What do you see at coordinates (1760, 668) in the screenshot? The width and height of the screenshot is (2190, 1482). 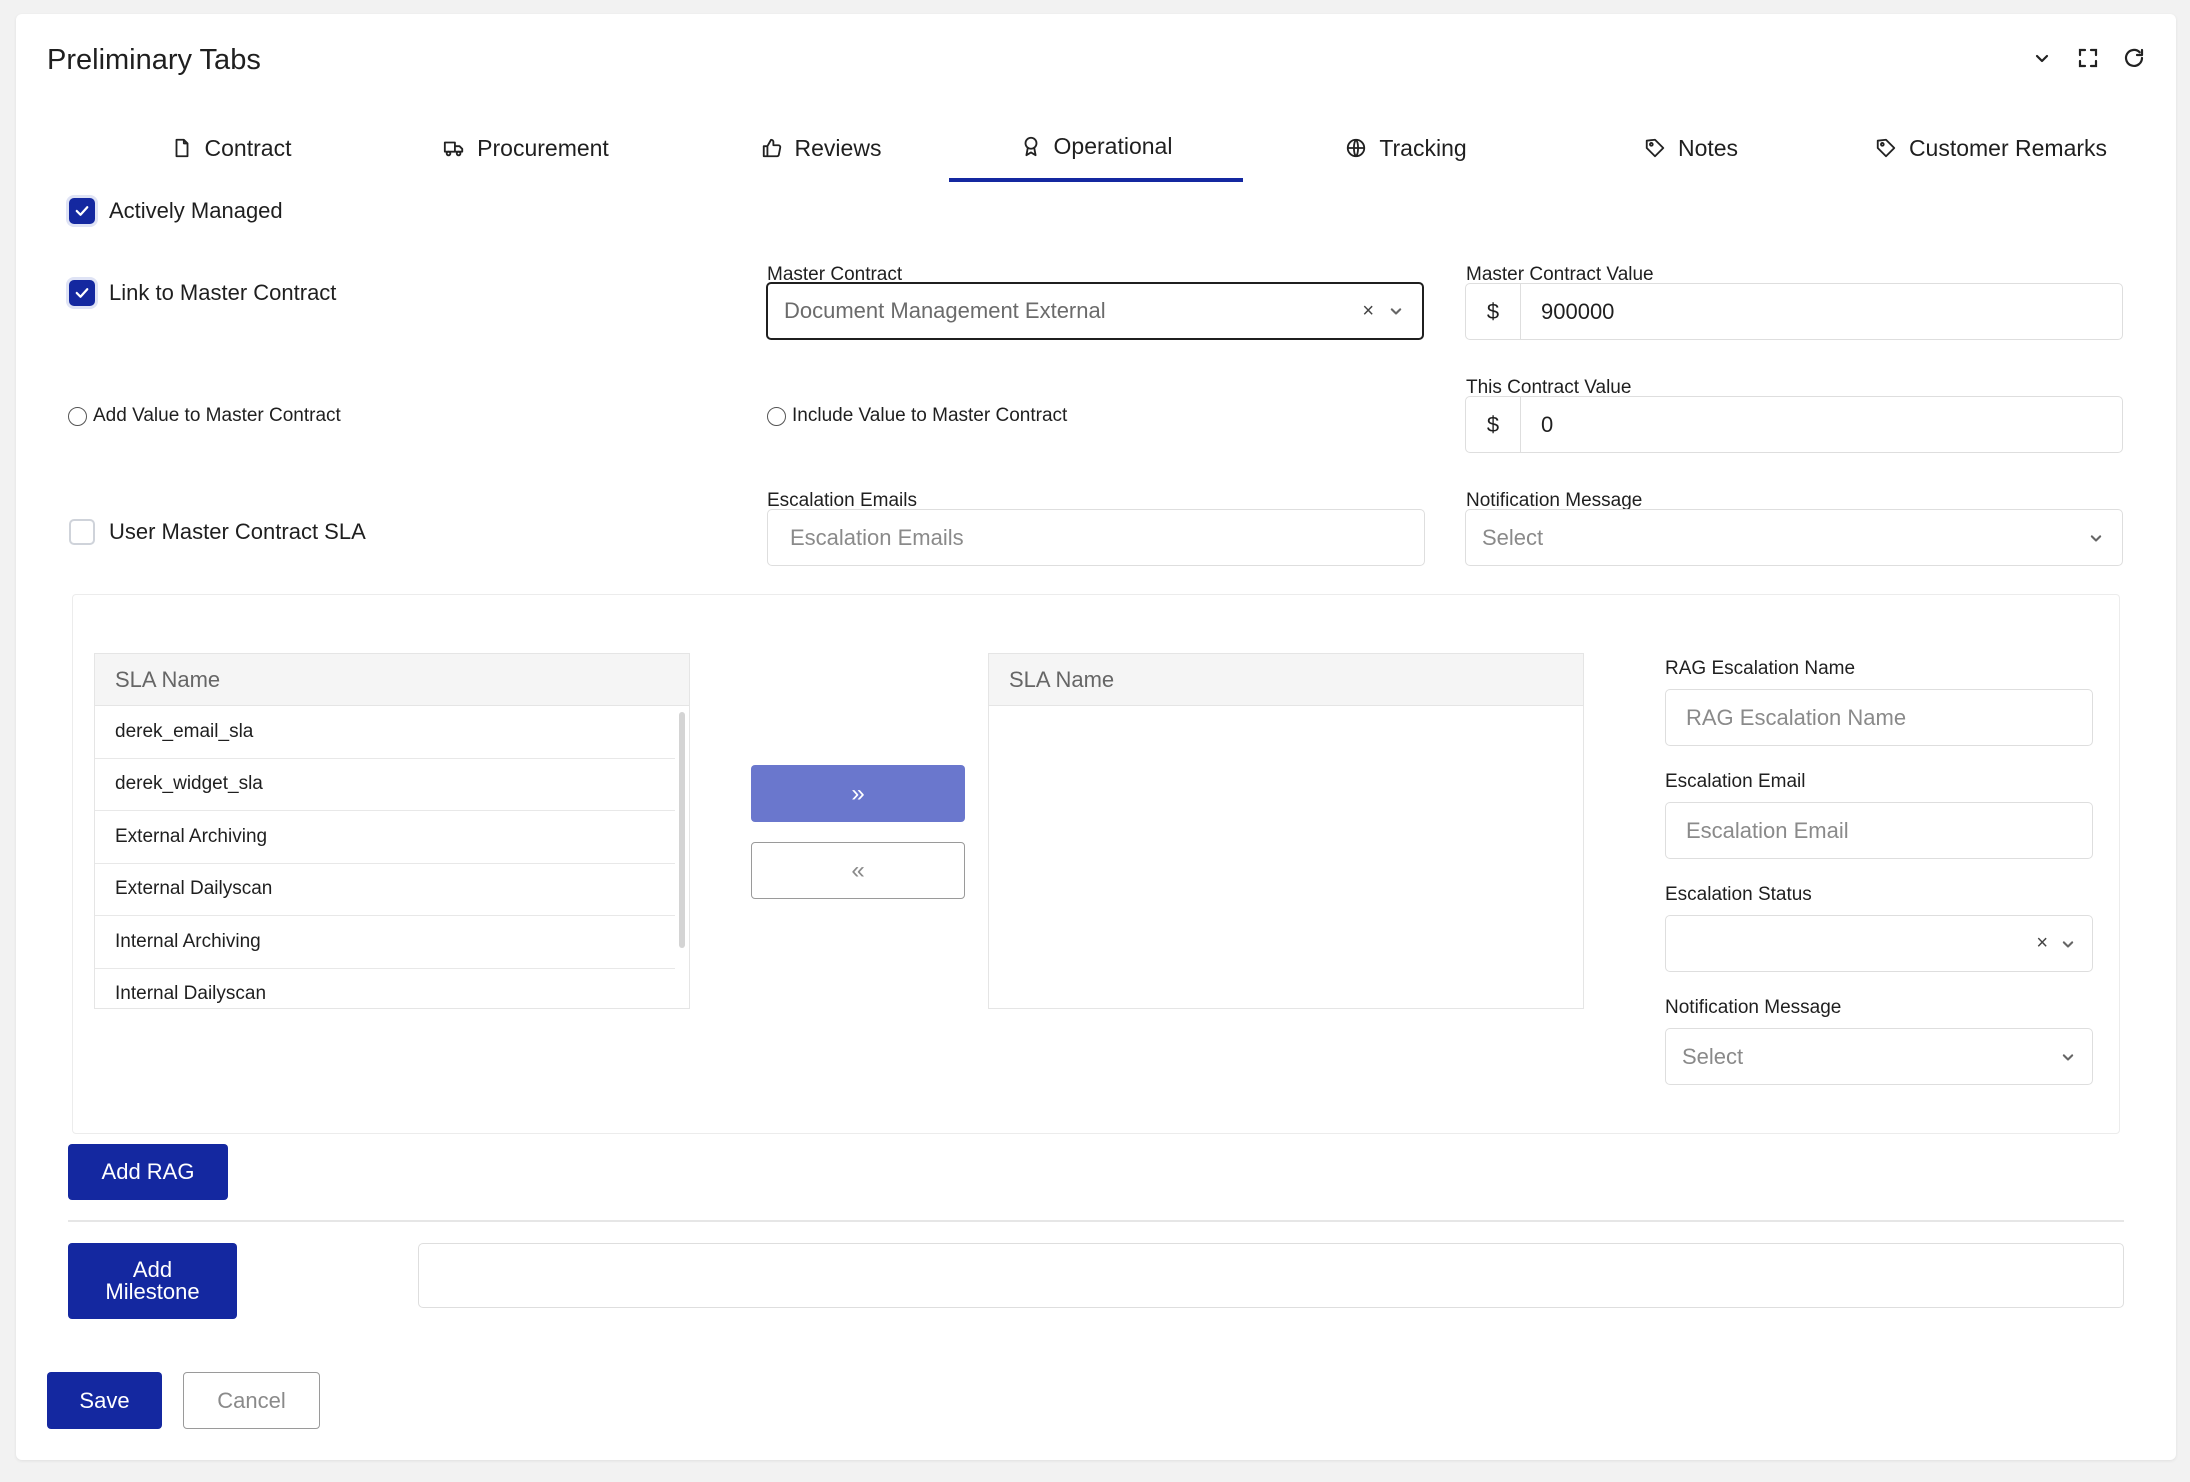 I see `rag-escalation-name-label: RAG Escalation Name` at bounding box center [1760, 668].